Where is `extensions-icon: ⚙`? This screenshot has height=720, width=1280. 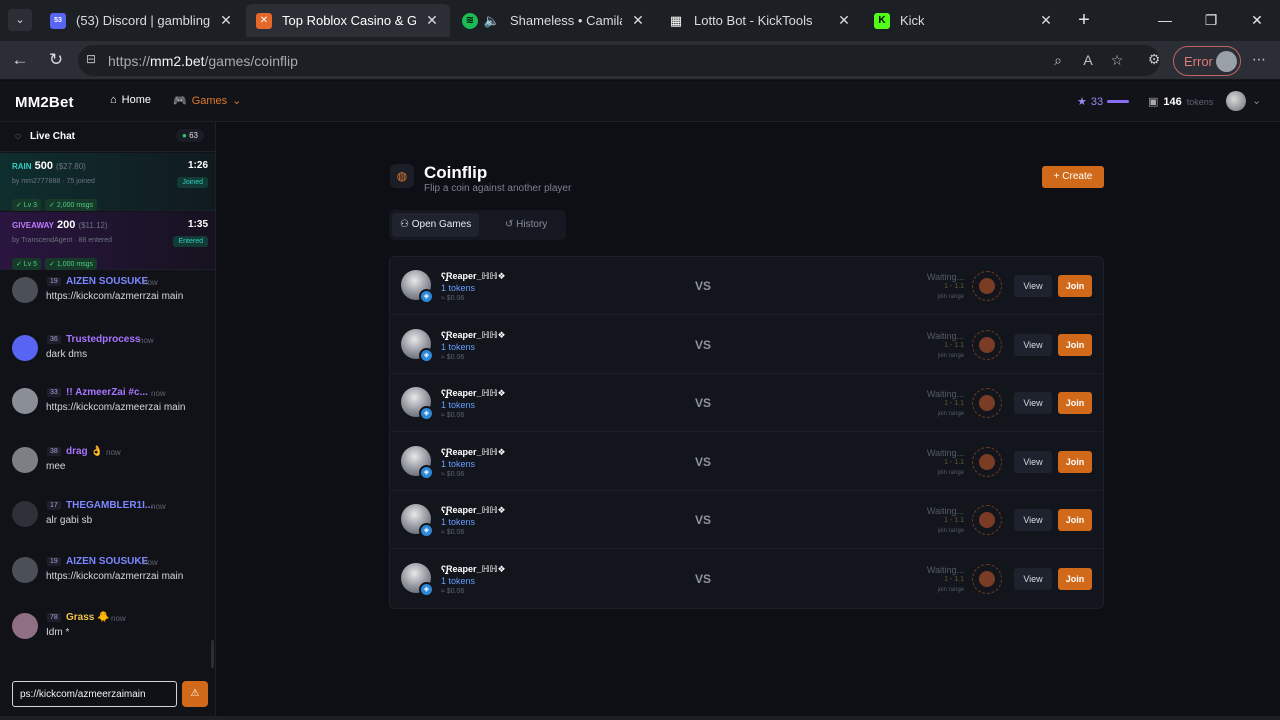
extensions-icon: ⚙ is located at coordinates (1154, 60).